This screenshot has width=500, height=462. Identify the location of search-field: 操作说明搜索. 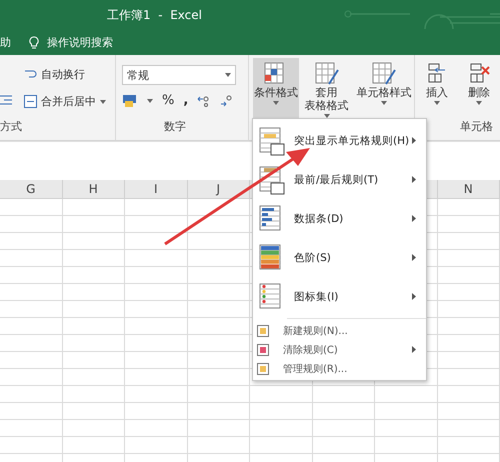
(80, 42).